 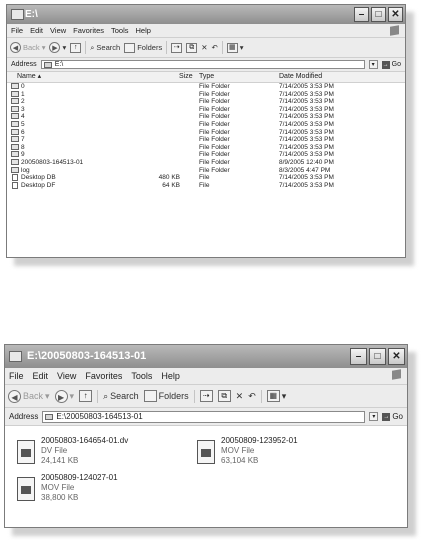 I want to click on folders-label: Folders, so click(x=150, y=47).